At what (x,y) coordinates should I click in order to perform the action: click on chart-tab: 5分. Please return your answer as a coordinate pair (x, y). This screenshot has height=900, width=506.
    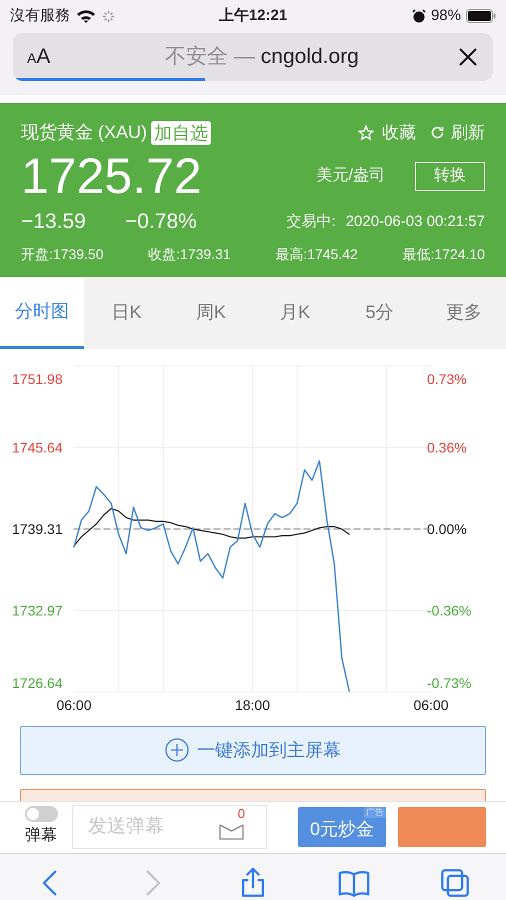
    Looking at the image, I should click on (379, 312).